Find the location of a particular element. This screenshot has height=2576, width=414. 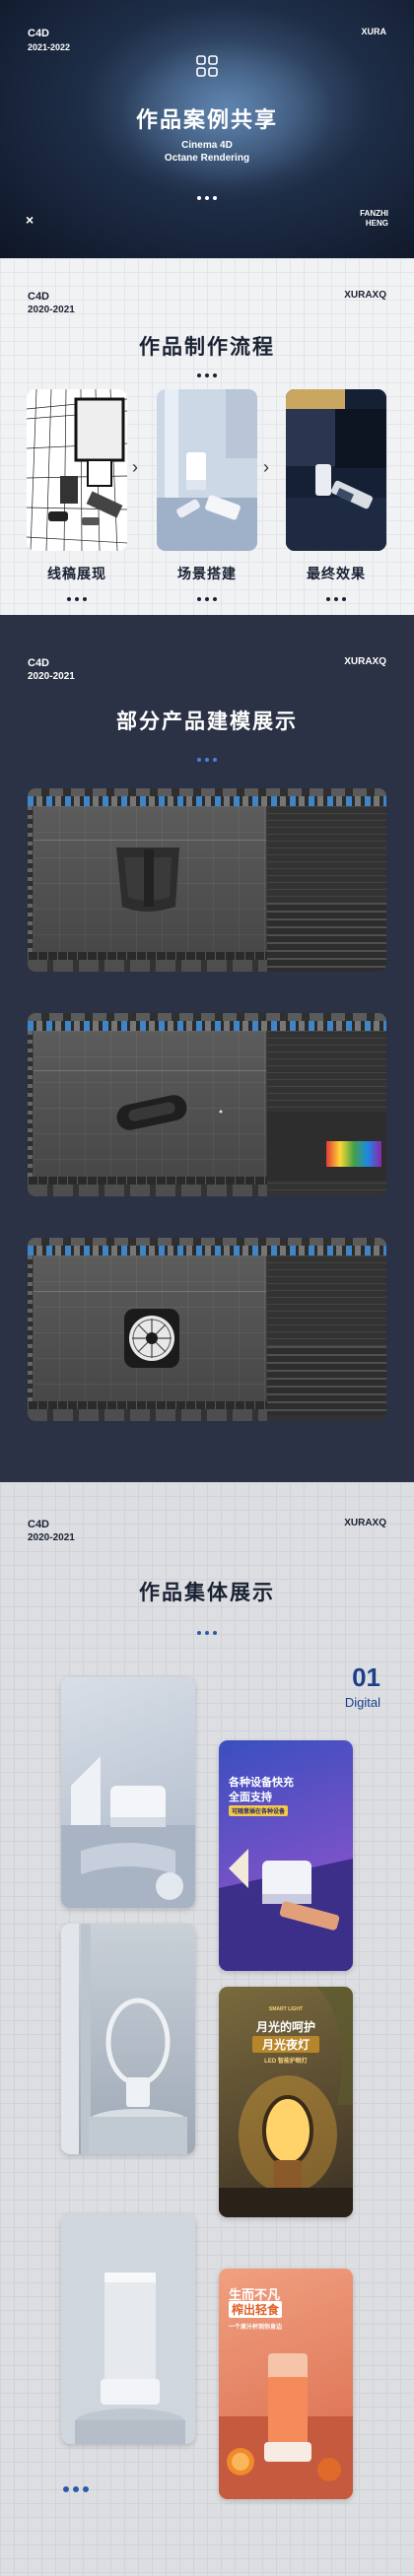

c4d-toolbar is located at coordinates (207, 801).